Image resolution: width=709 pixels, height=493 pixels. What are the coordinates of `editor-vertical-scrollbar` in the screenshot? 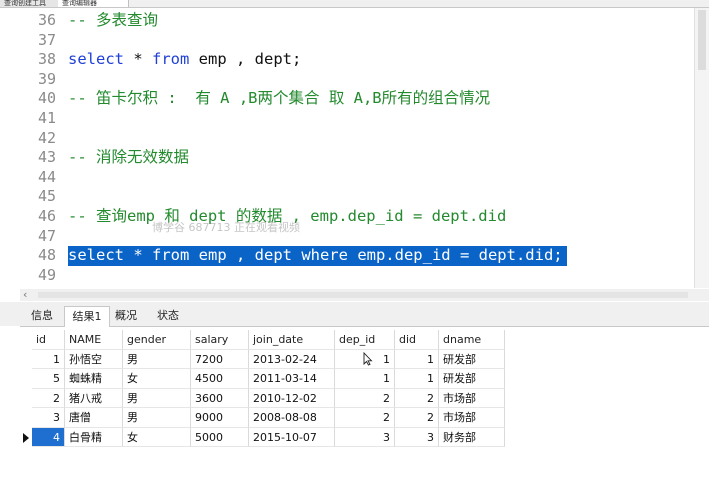 It's located at (701, 148).